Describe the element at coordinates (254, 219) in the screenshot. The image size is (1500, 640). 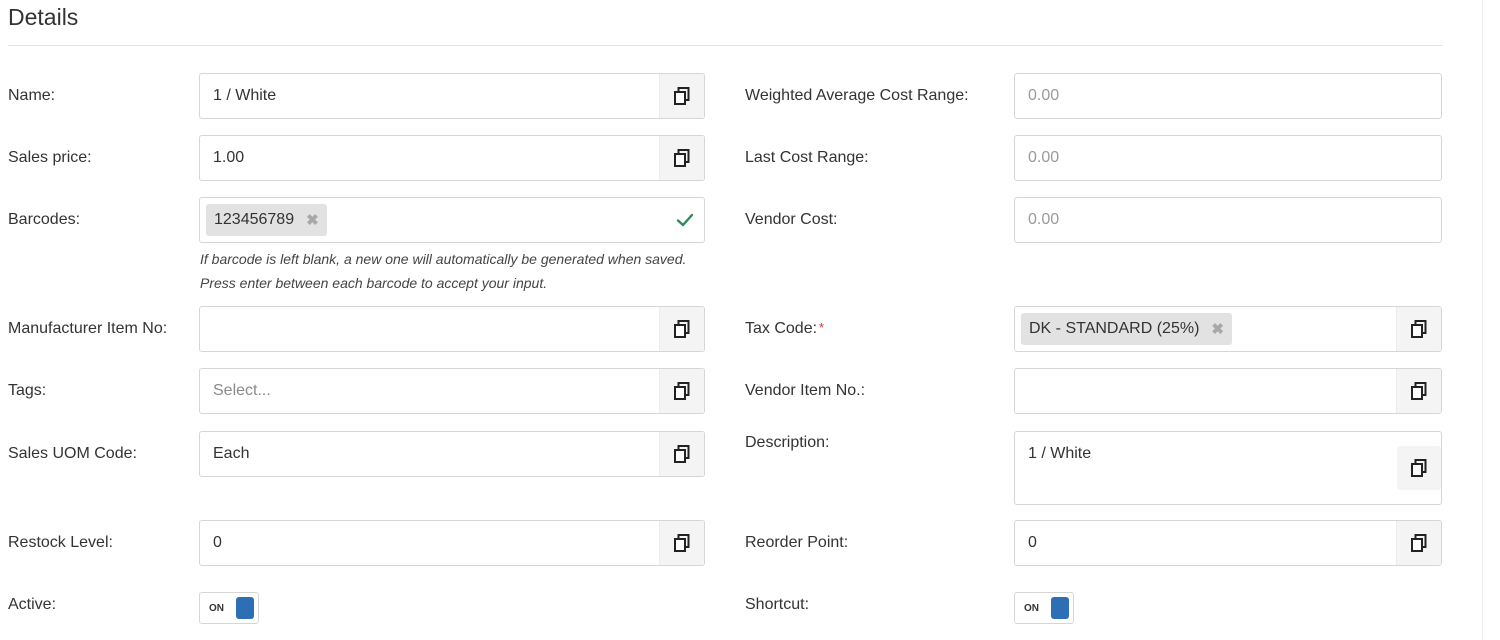
I see `barcode-chip-label: 123456789` at that location.